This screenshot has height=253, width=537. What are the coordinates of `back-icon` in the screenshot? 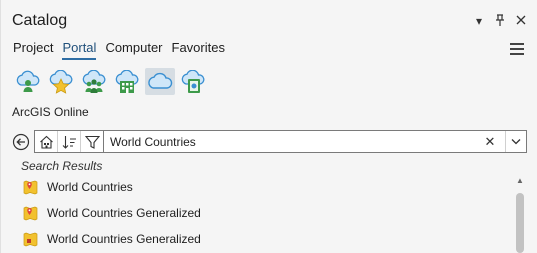 It's located at (21, 142).